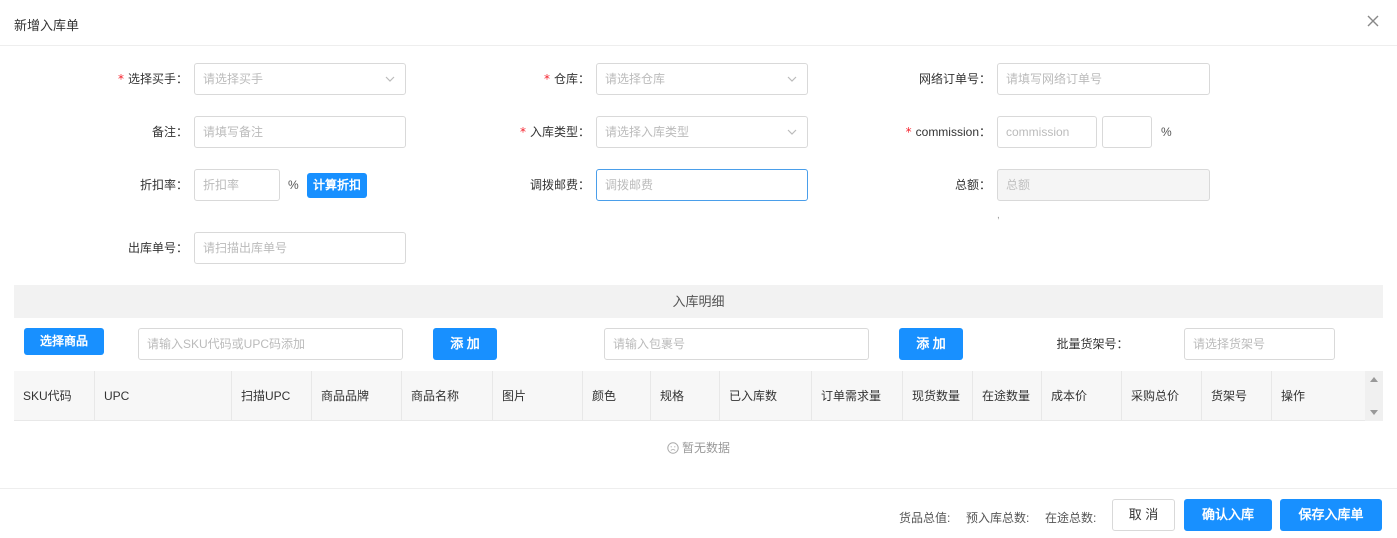  I want to click on outbound-no-label: 出库单号：, so click(157, 248).